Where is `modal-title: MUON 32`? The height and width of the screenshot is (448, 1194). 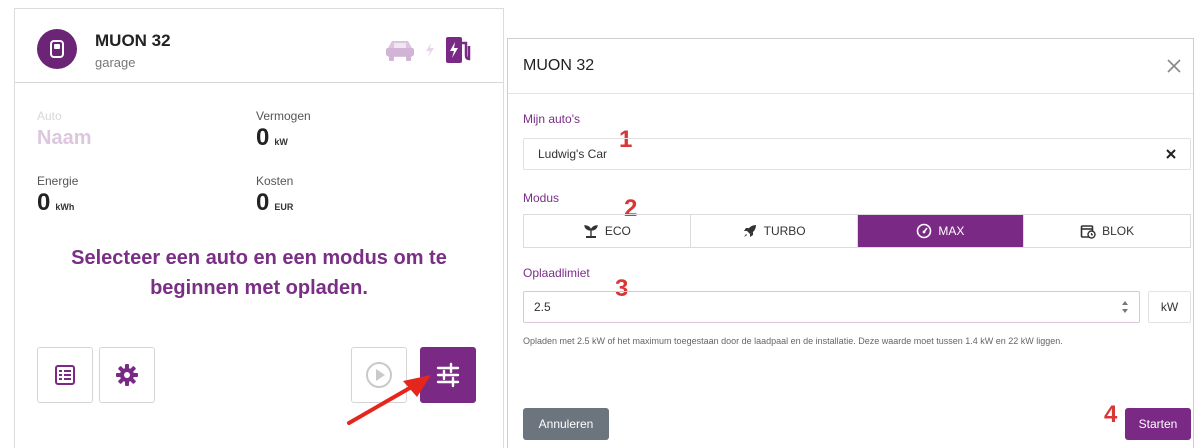
modal-title: MUON 32 is located at coordinates (559, 65).